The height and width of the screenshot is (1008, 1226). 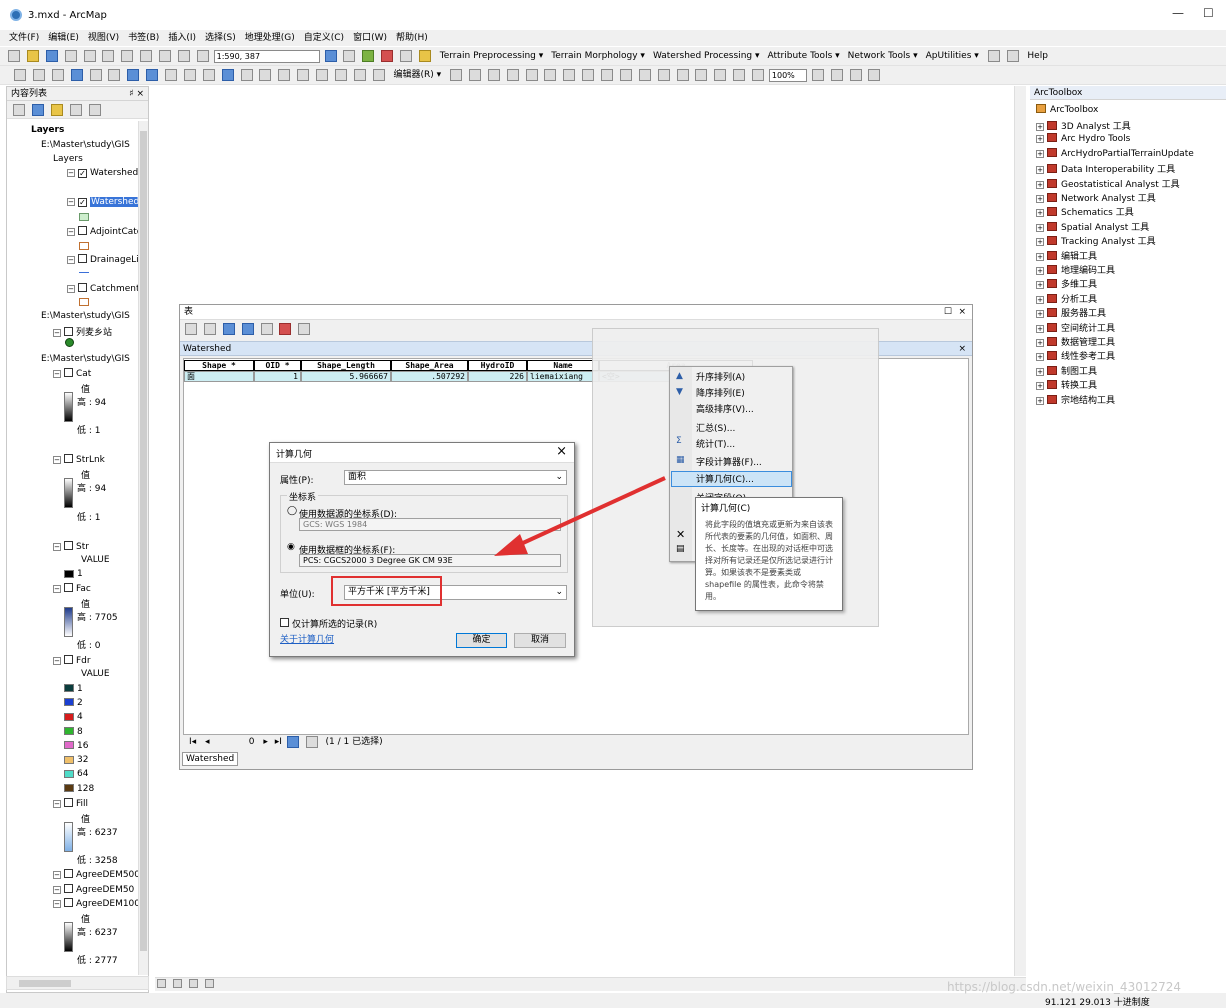 I want to click on next-record-button: ▸, so click(x=265, y=742).